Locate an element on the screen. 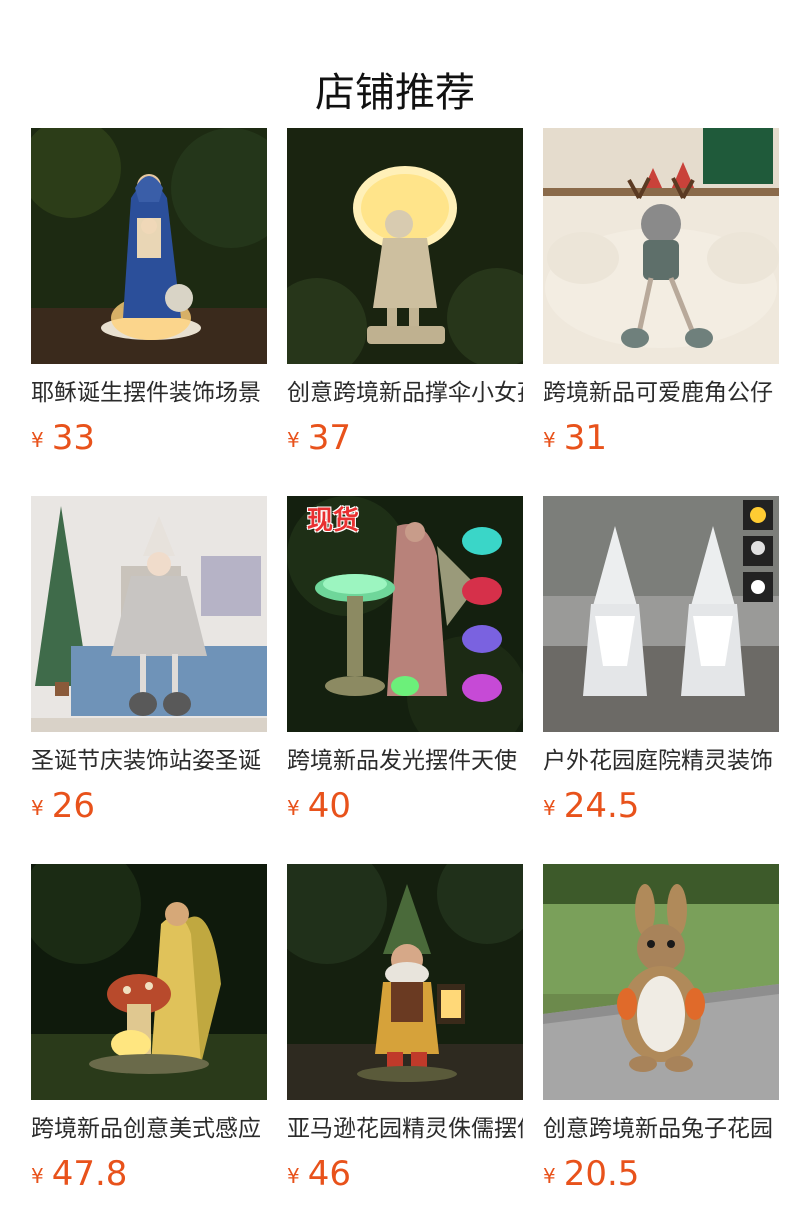  price-amount: 24.5 is located at coordinates (601, 806).